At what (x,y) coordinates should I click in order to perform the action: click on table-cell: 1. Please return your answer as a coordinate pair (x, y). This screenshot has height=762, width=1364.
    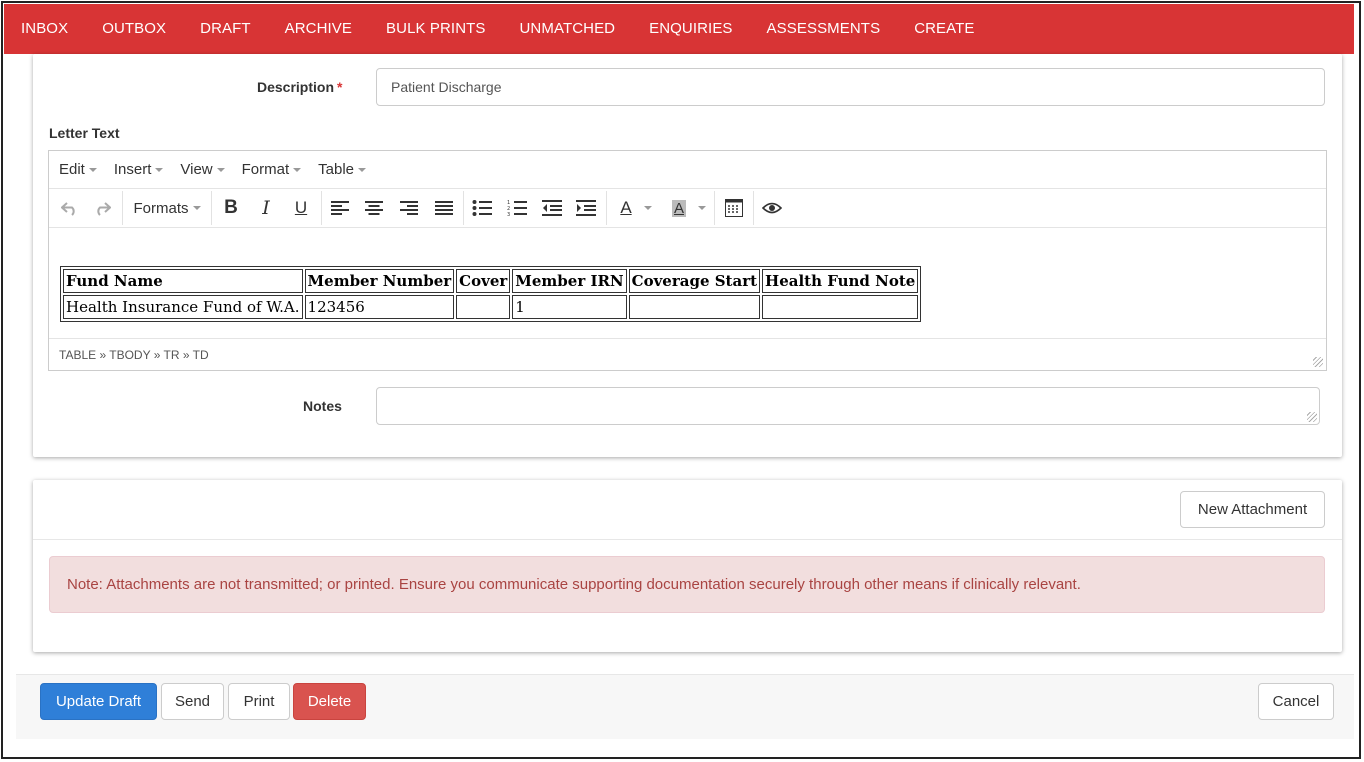
    Looking at the image, I should click on (569, 307).